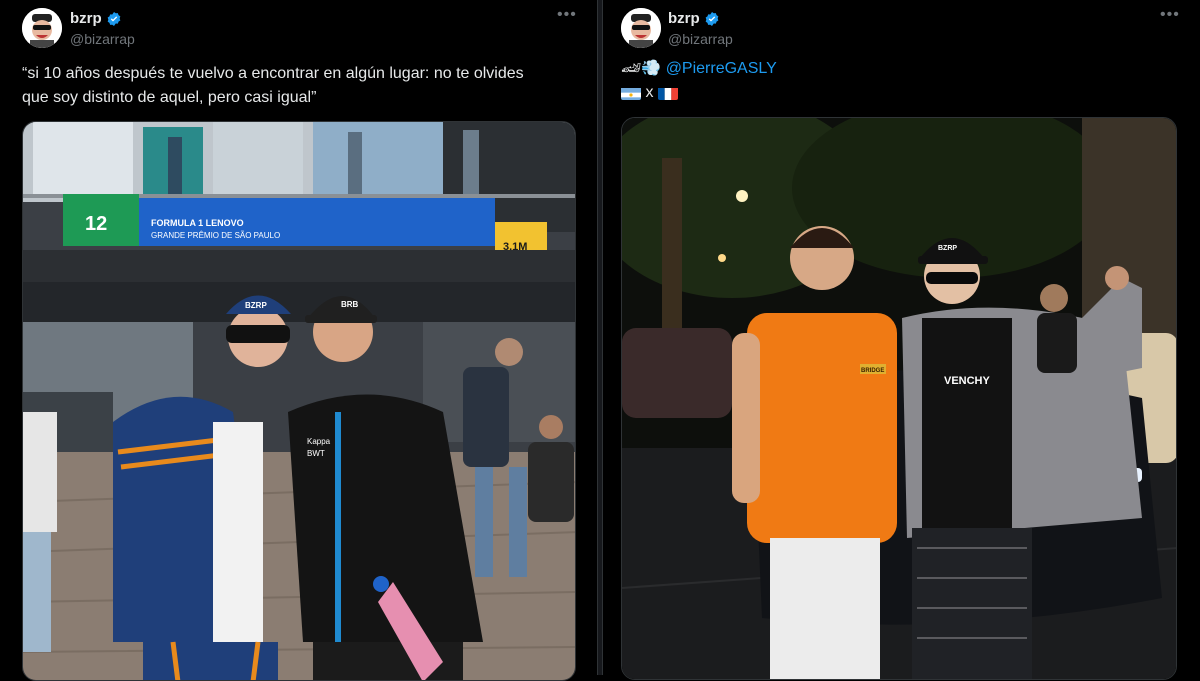 This screenshot has width=1200, height=681. What do you see at coordinates (197, 223) in the screenshot?
I see `banner-brand: FORMULA 1 LENOVO` at bounding box center [197, 223].